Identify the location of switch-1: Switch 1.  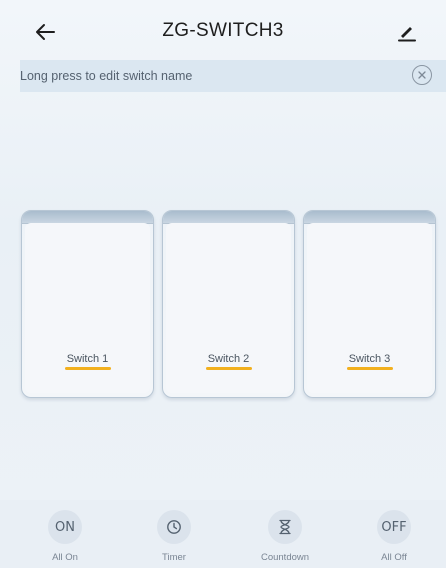
(87, 304).